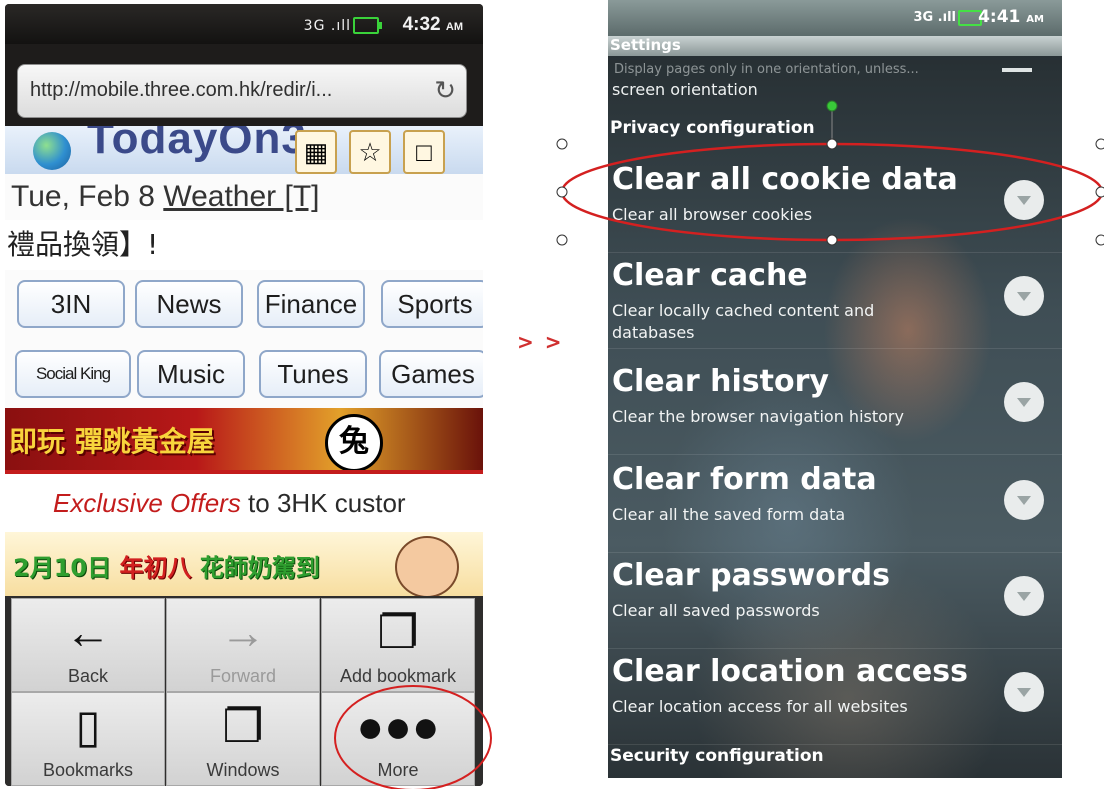 Image resolution: width=1104 pixels, height=789 pixels. Describe the element at coordinates (244, 24) in the screenshot. I see `status-bar: 3G .ıll 4:32 AM` at that location.